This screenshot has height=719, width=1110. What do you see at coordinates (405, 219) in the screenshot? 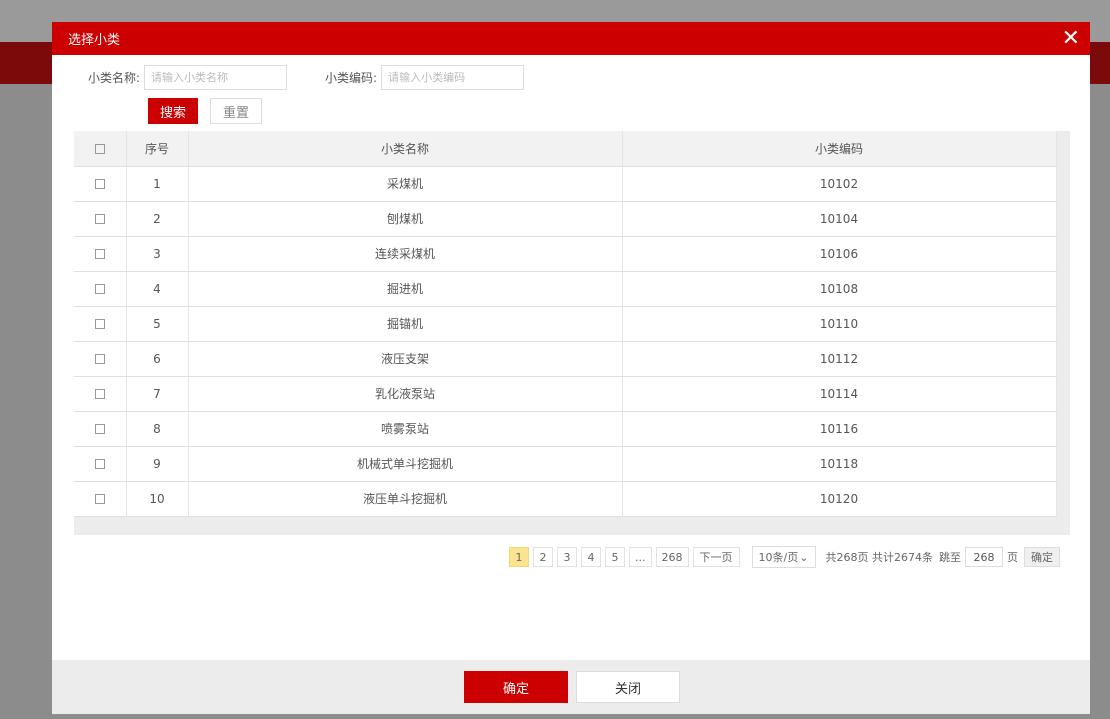
I see `row-name: 刨煤机` at bounding box center [405, 219].